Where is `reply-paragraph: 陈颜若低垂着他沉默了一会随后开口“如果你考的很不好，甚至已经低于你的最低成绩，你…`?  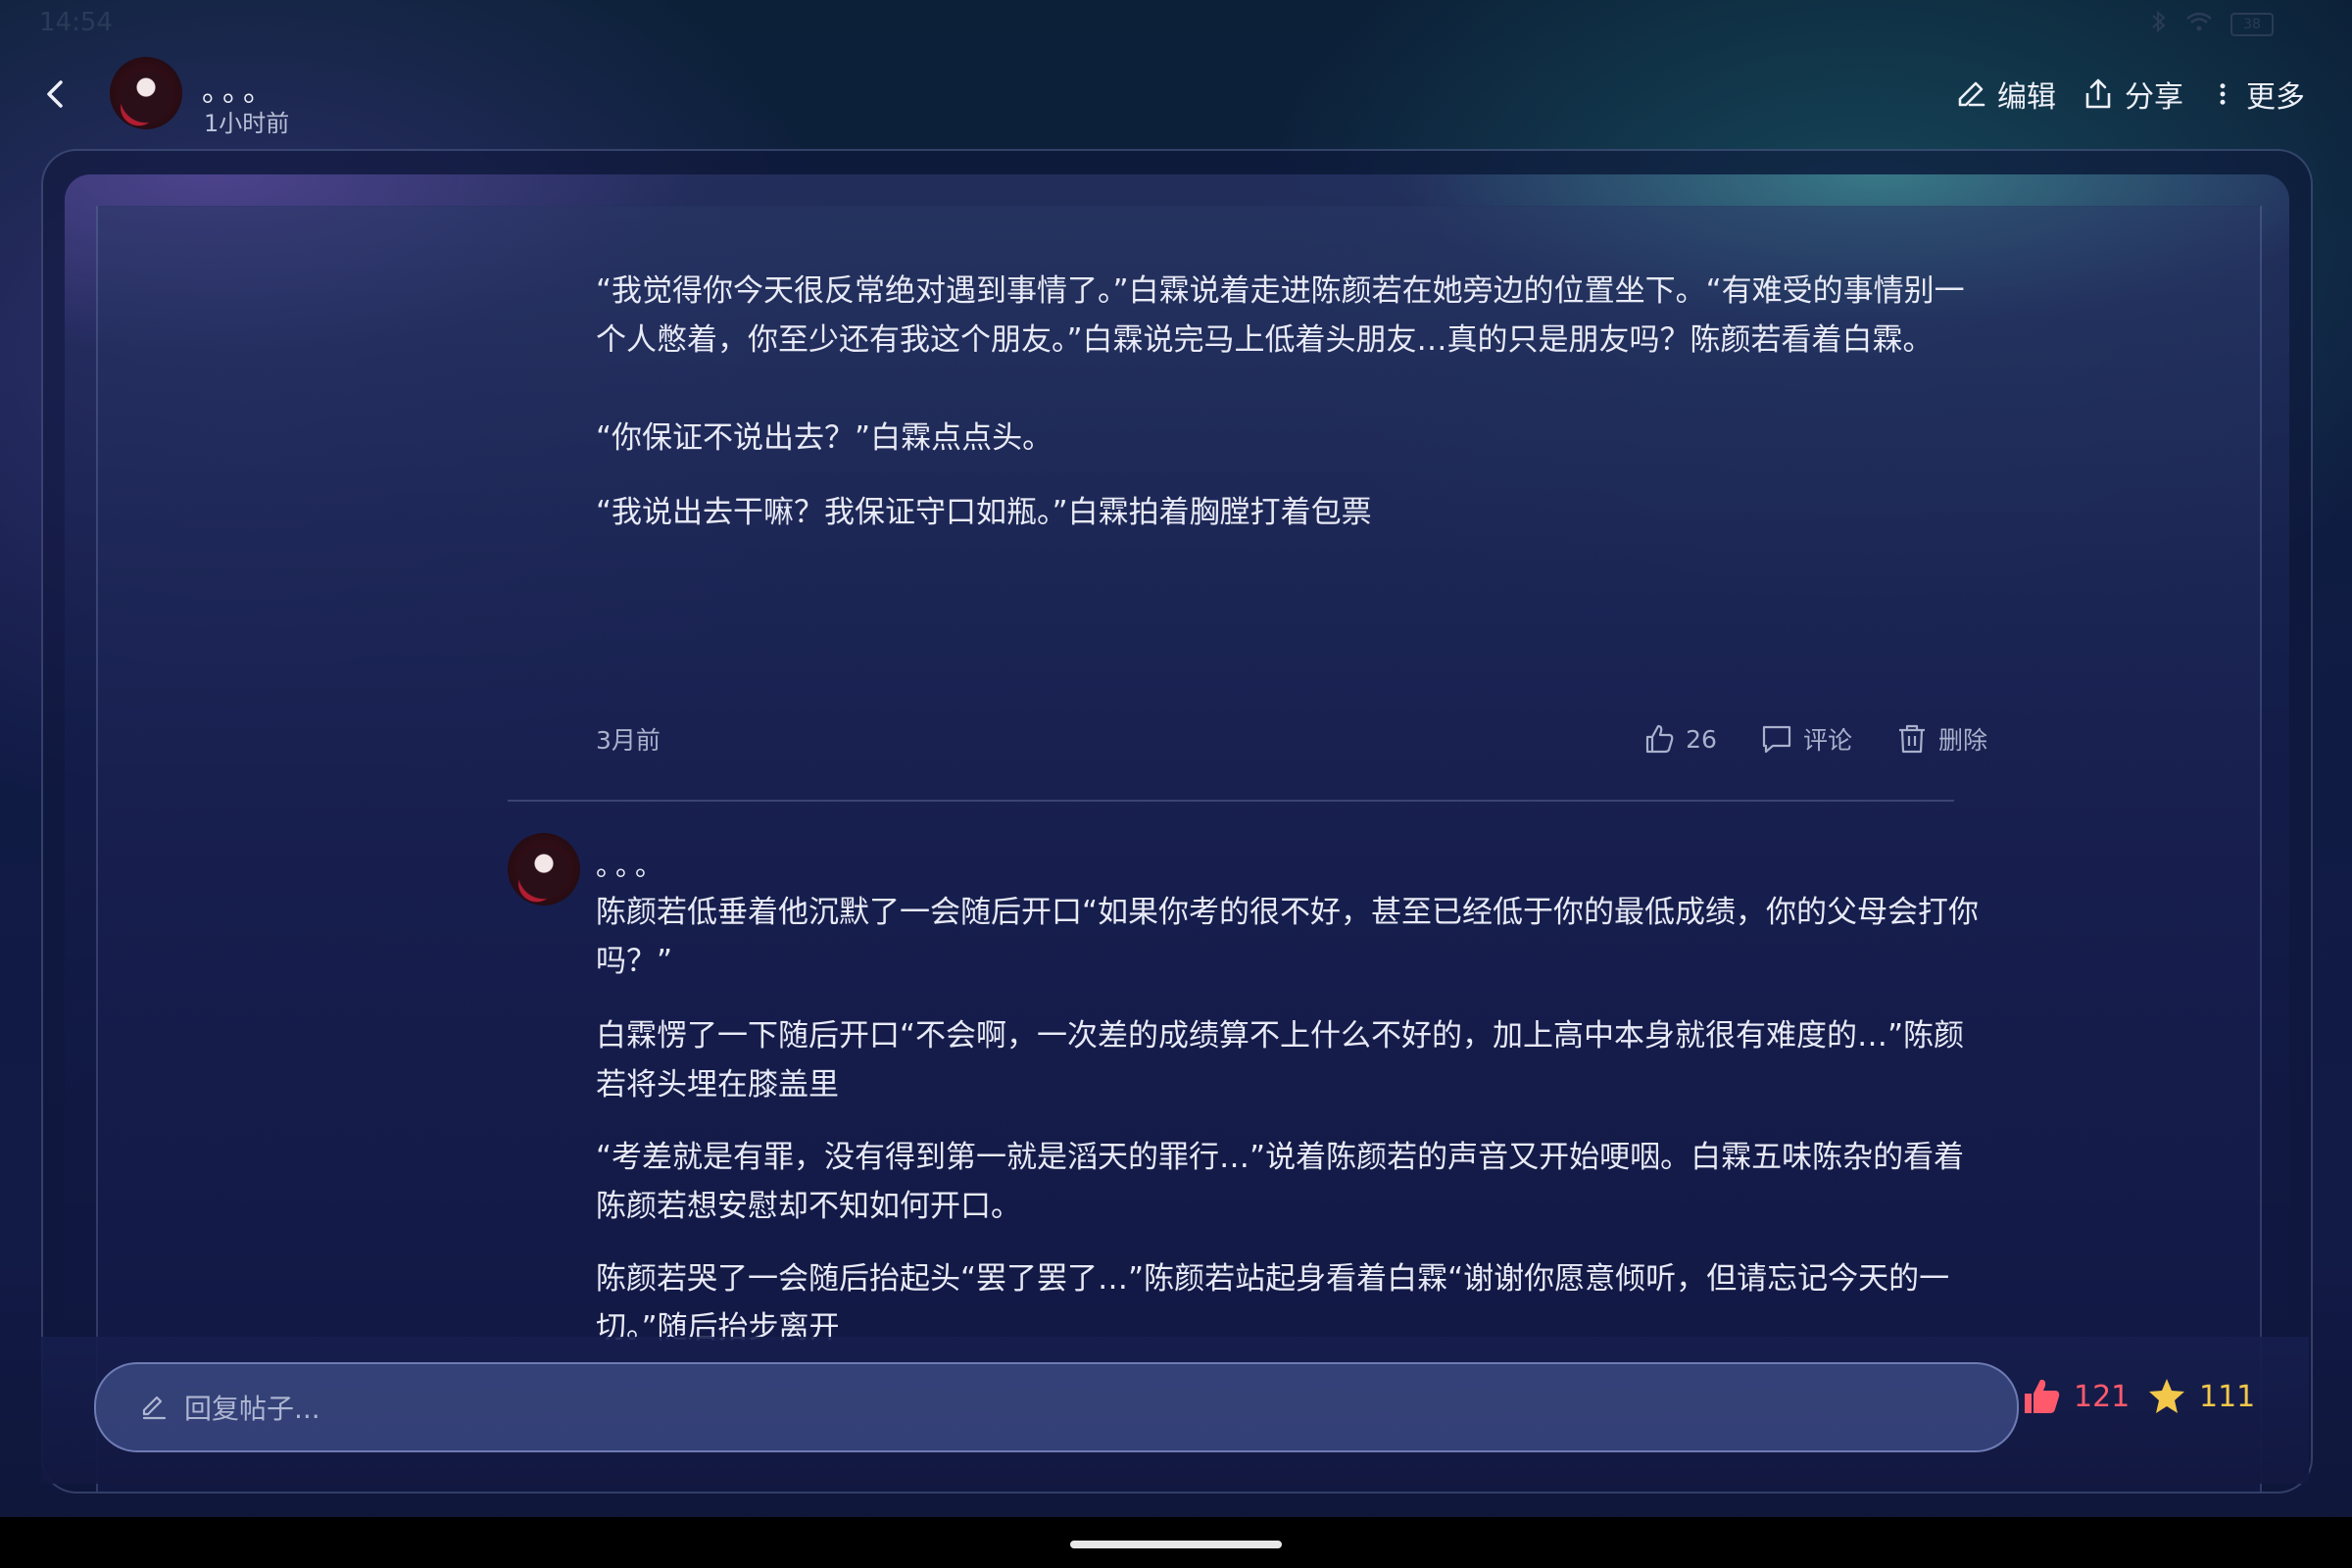 reply-paragraph: 陈颜若低垂着他沉默了一会随后开口“如果你考的很不好，甚至已经低于你的最低成绩，你… is located at coordinates (1288, 937).